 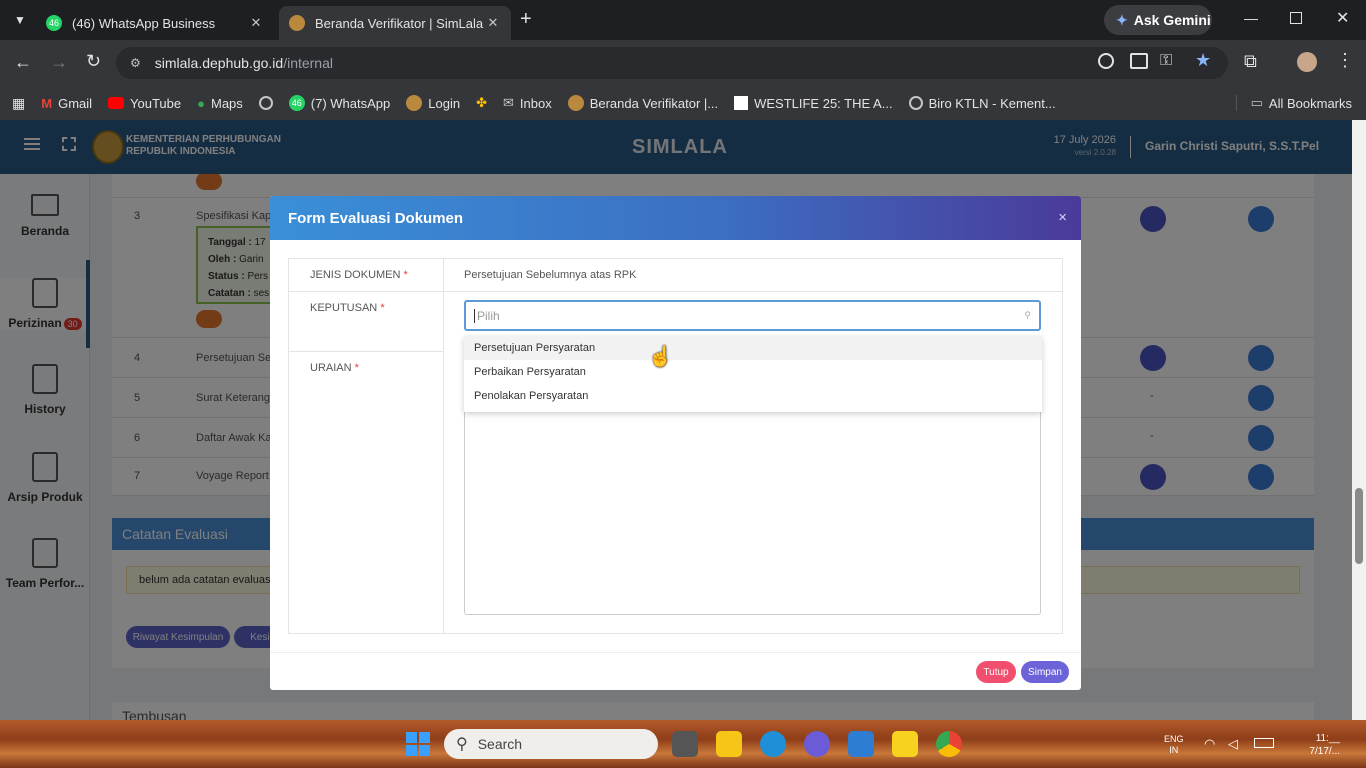 I want to click on bookmark-globe, so click(x=266, y=103).